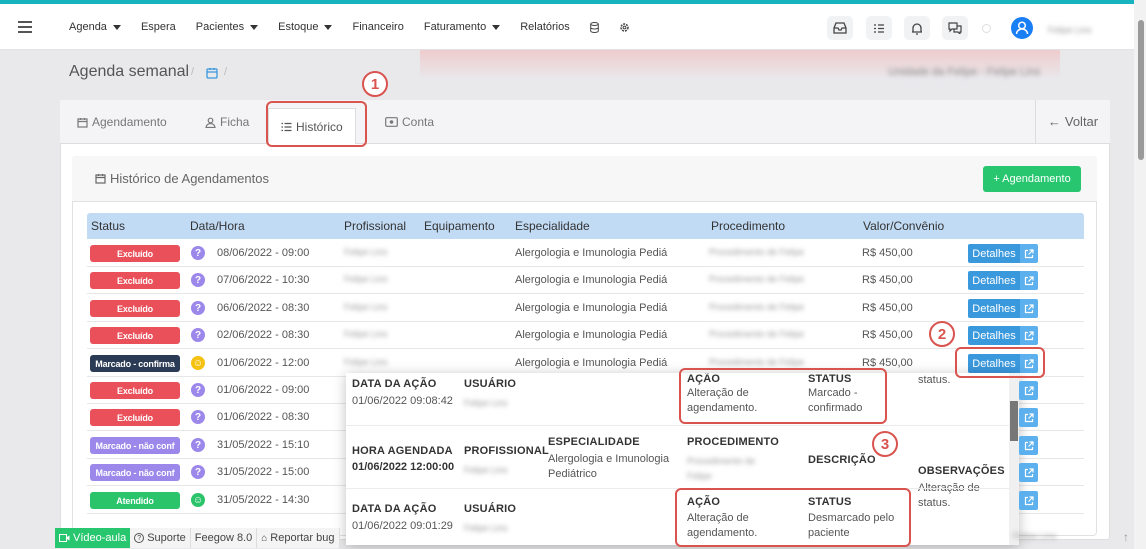 The image size is (1146, 549). What do you see at coordinates (108, 226) in the screenshot?
I see `column-header-status: Status` at bounding box center [108, 226].